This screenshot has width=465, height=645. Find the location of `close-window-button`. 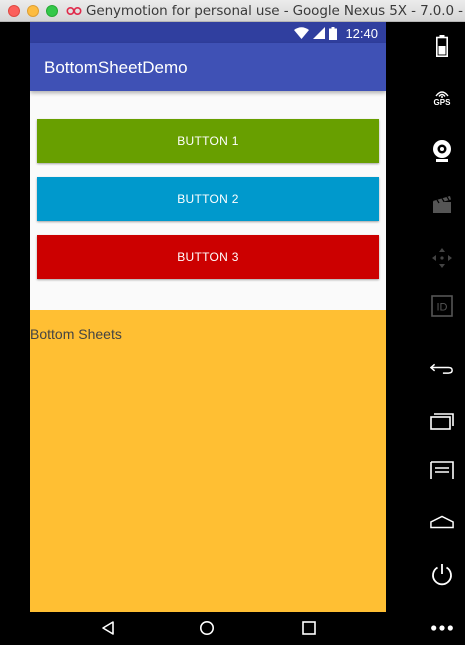

close-window-button is located at coordinates (14, 11).